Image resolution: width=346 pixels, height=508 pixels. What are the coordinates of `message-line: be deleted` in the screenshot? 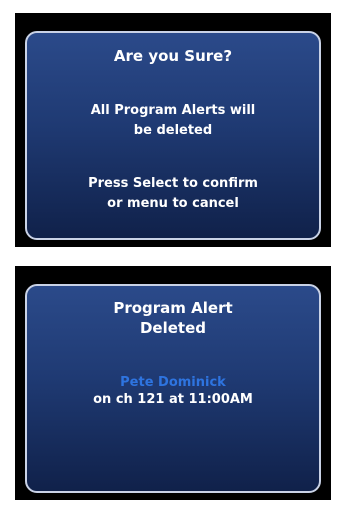 It's located at (173, 130).